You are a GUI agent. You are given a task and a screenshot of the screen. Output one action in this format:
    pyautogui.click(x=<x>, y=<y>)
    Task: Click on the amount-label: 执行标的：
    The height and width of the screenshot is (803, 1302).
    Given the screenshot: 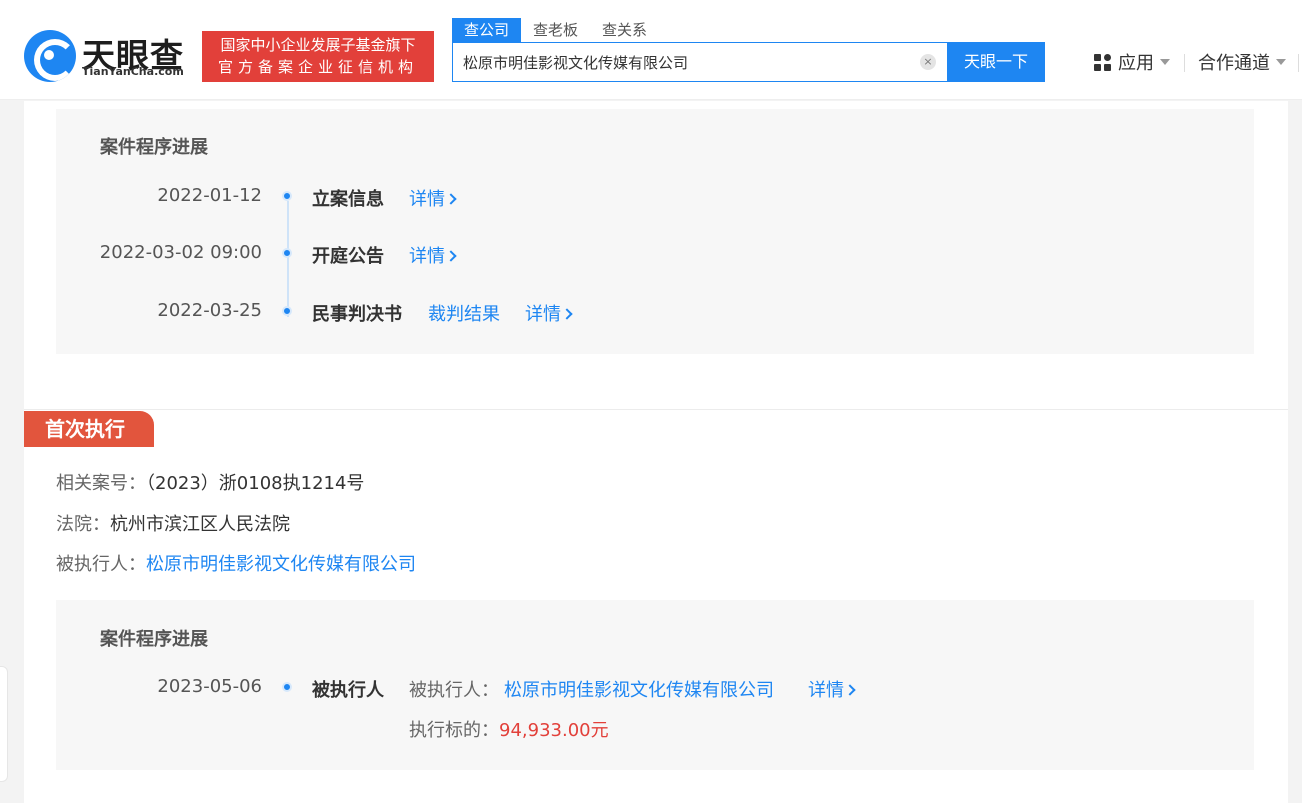 What is the action you would take?
    pyautogui.click(x=454, y=730)
    